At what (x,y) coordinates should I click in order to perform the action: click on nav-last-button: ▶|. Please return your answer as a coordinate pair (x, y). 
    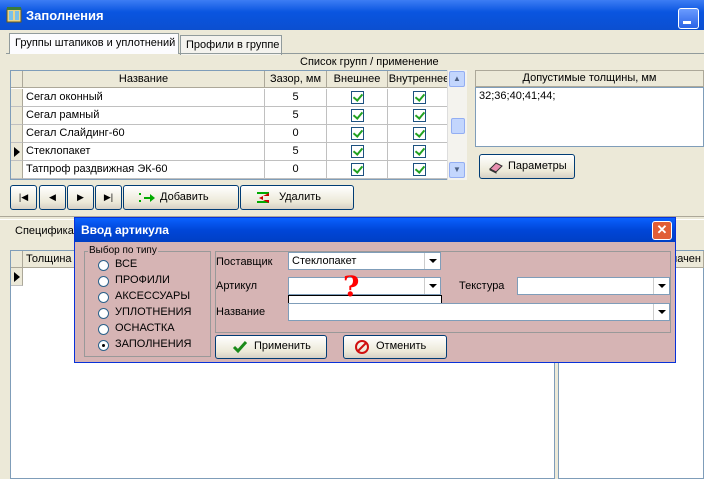
    Looking at the image, I should click on (108, 197).